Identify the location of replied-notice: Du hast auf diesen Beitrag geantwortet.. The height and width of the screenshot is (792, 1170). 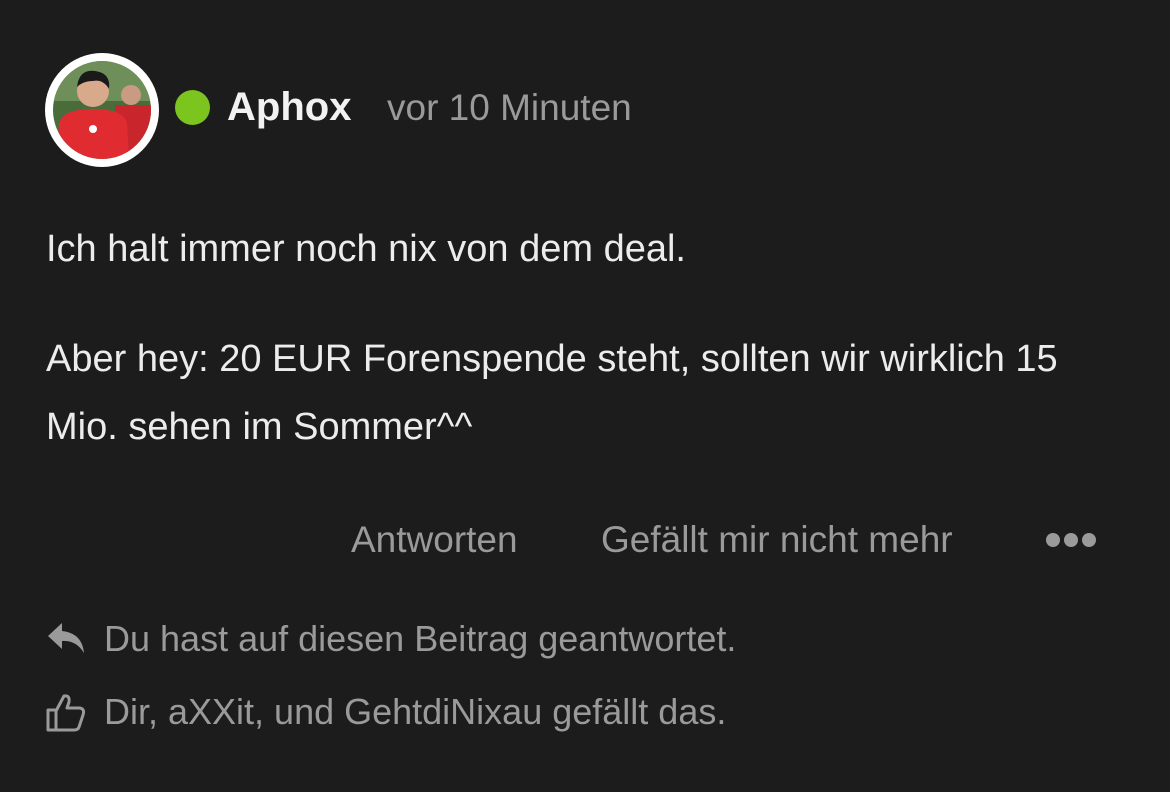
(390, 639).